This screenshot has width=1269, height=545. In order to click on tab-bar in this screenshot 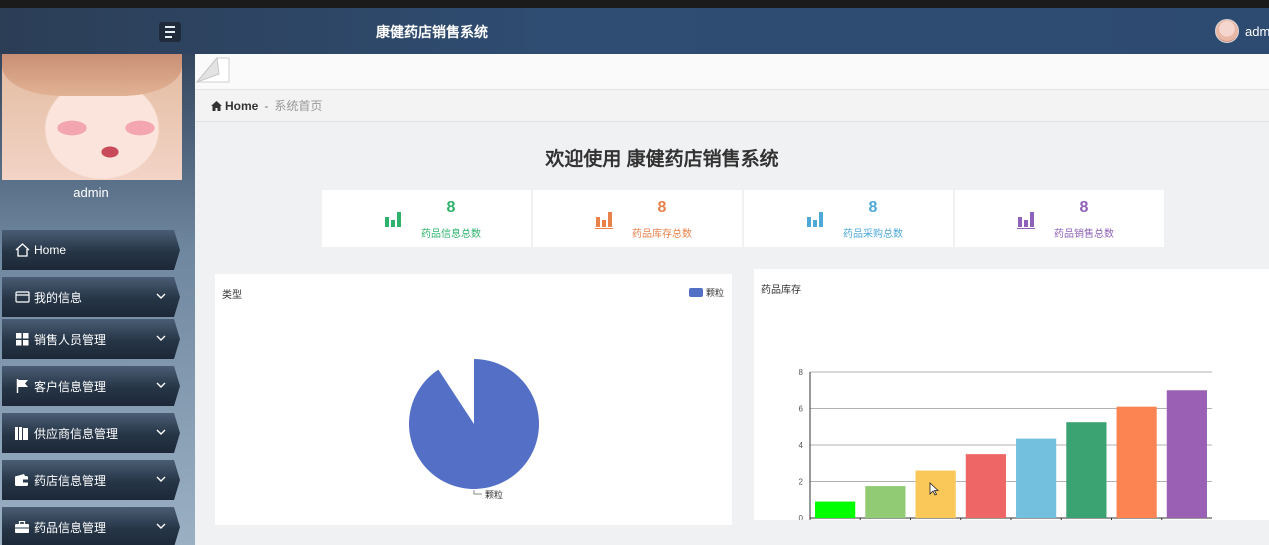, I will do `click(732, 72)`.